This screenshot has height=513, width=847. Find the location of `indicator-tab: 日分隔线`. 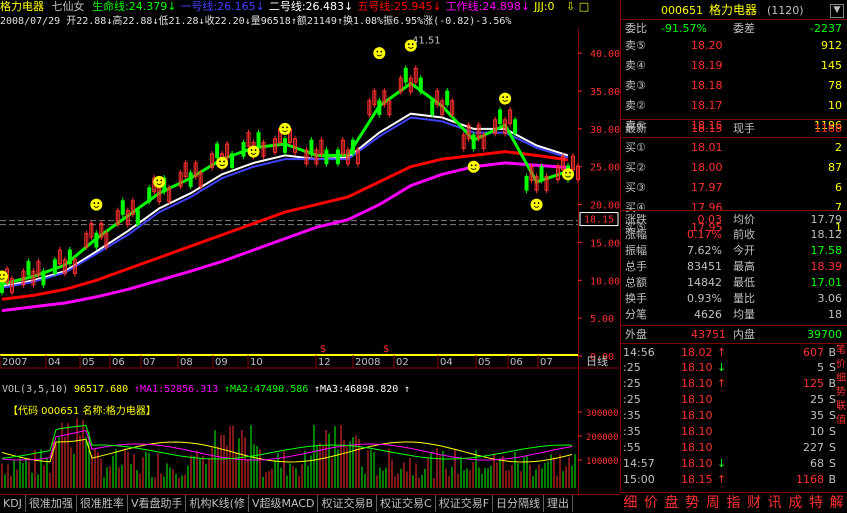

indicator-tab: 日分隔线 is located at coordinates (519, 503).